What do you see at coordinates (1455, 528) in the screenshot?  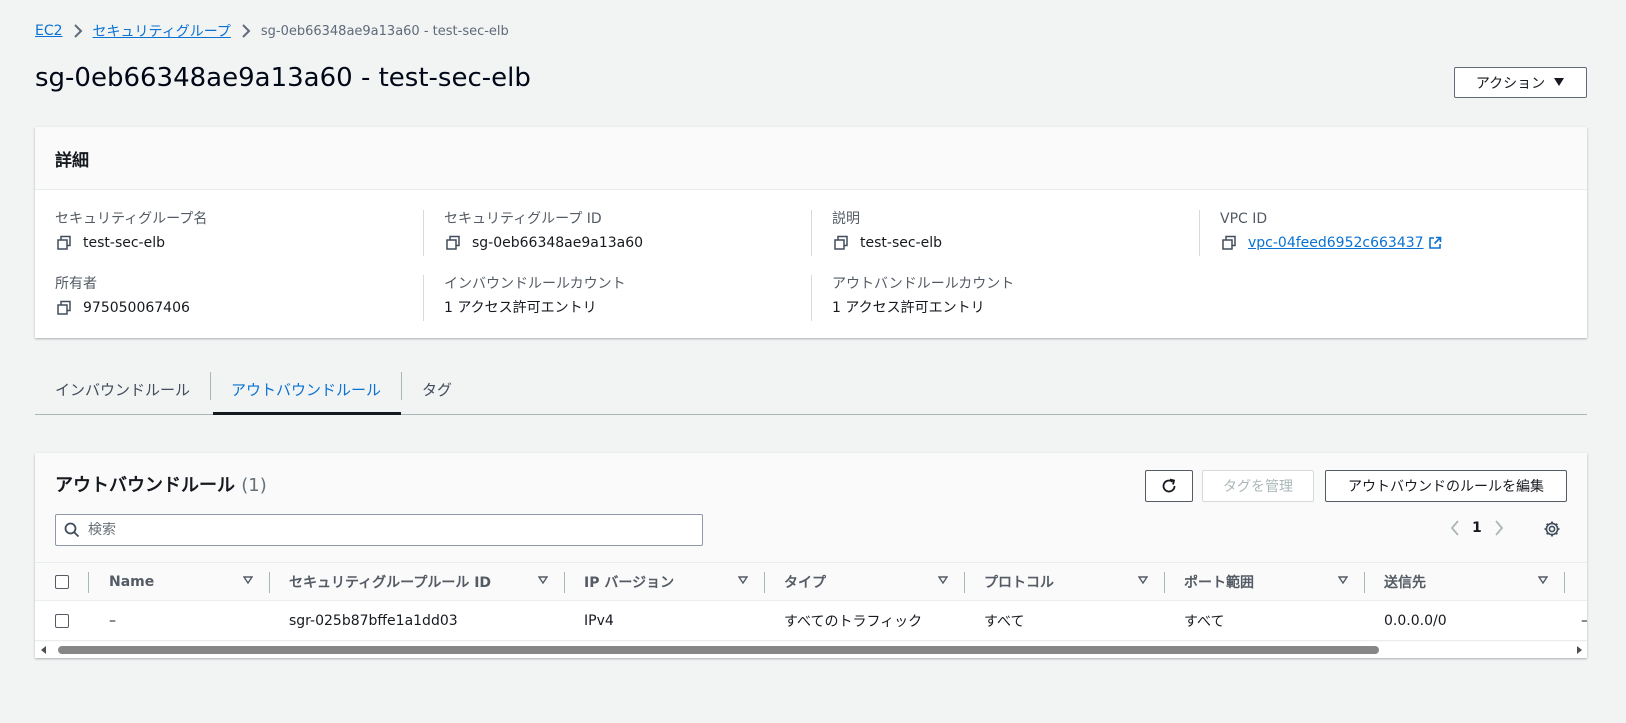 I see `chevron-left-icon` at bounding box center [1455, 528].